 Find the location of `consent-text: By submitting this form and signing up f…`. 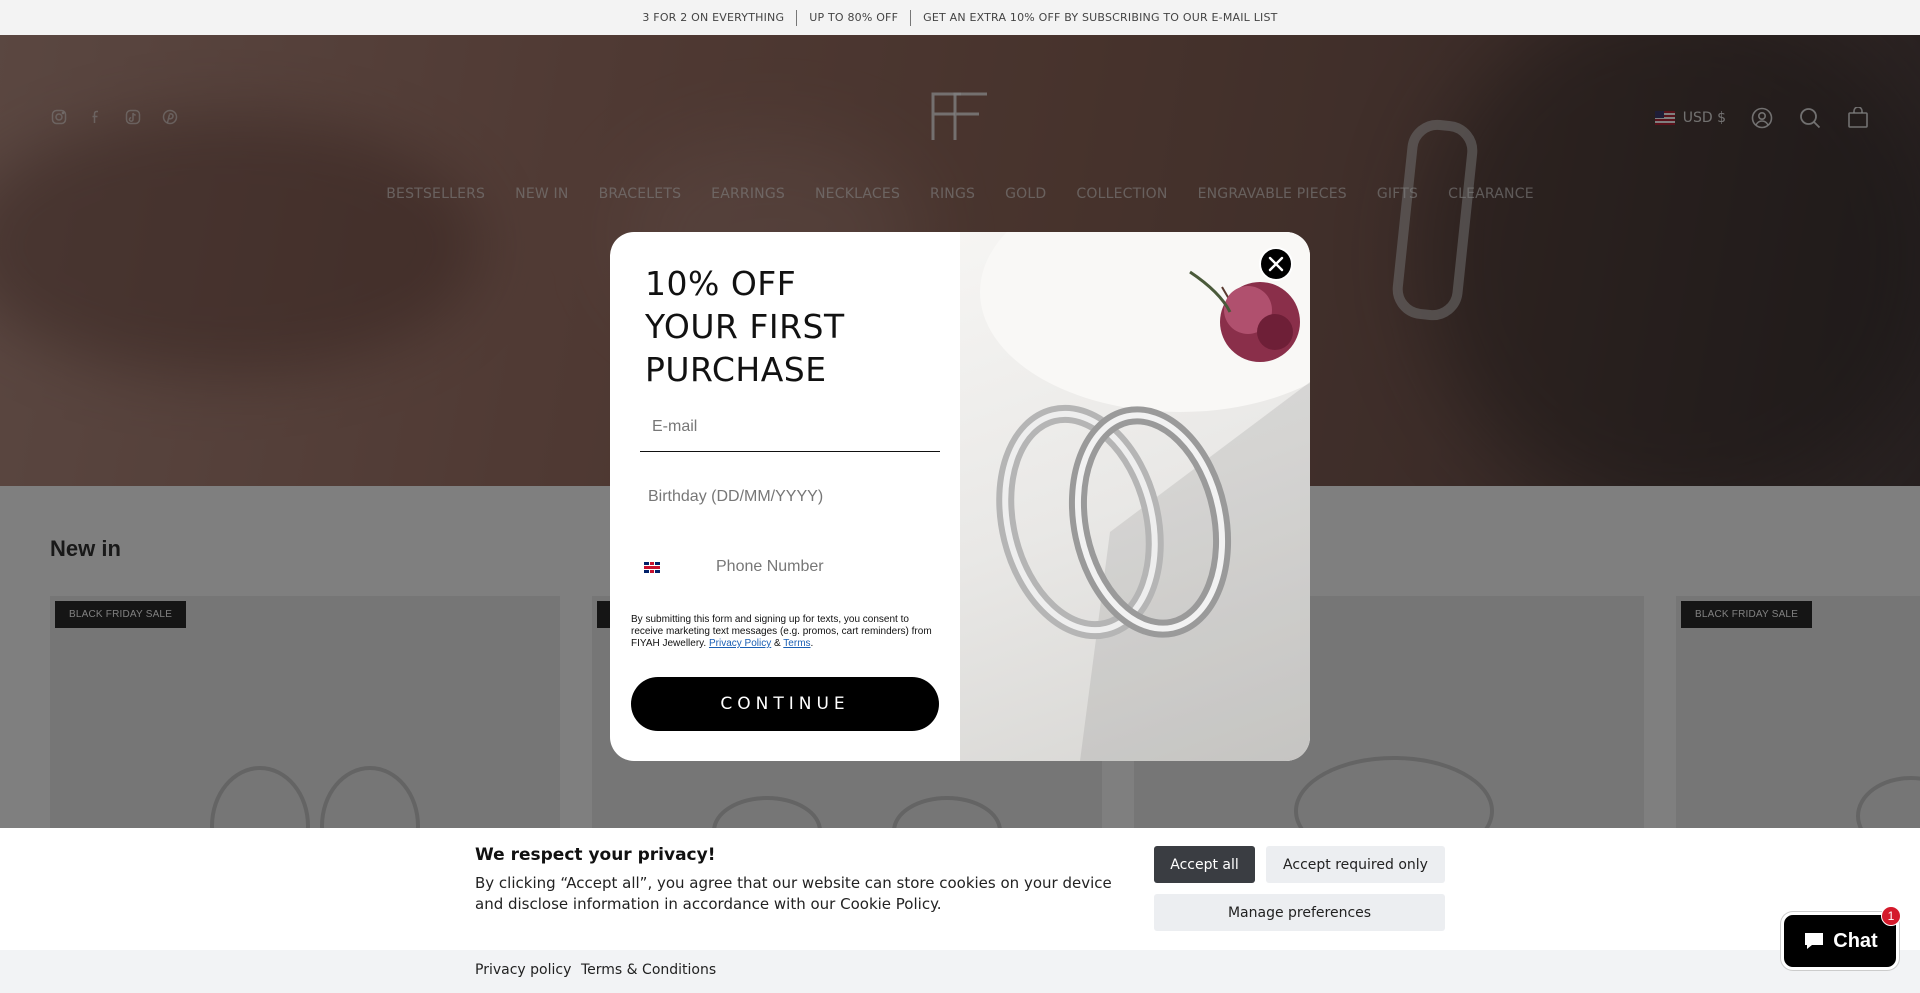

consent-text: By submitting this form and signing up f… is located at coordinates (787, 632).